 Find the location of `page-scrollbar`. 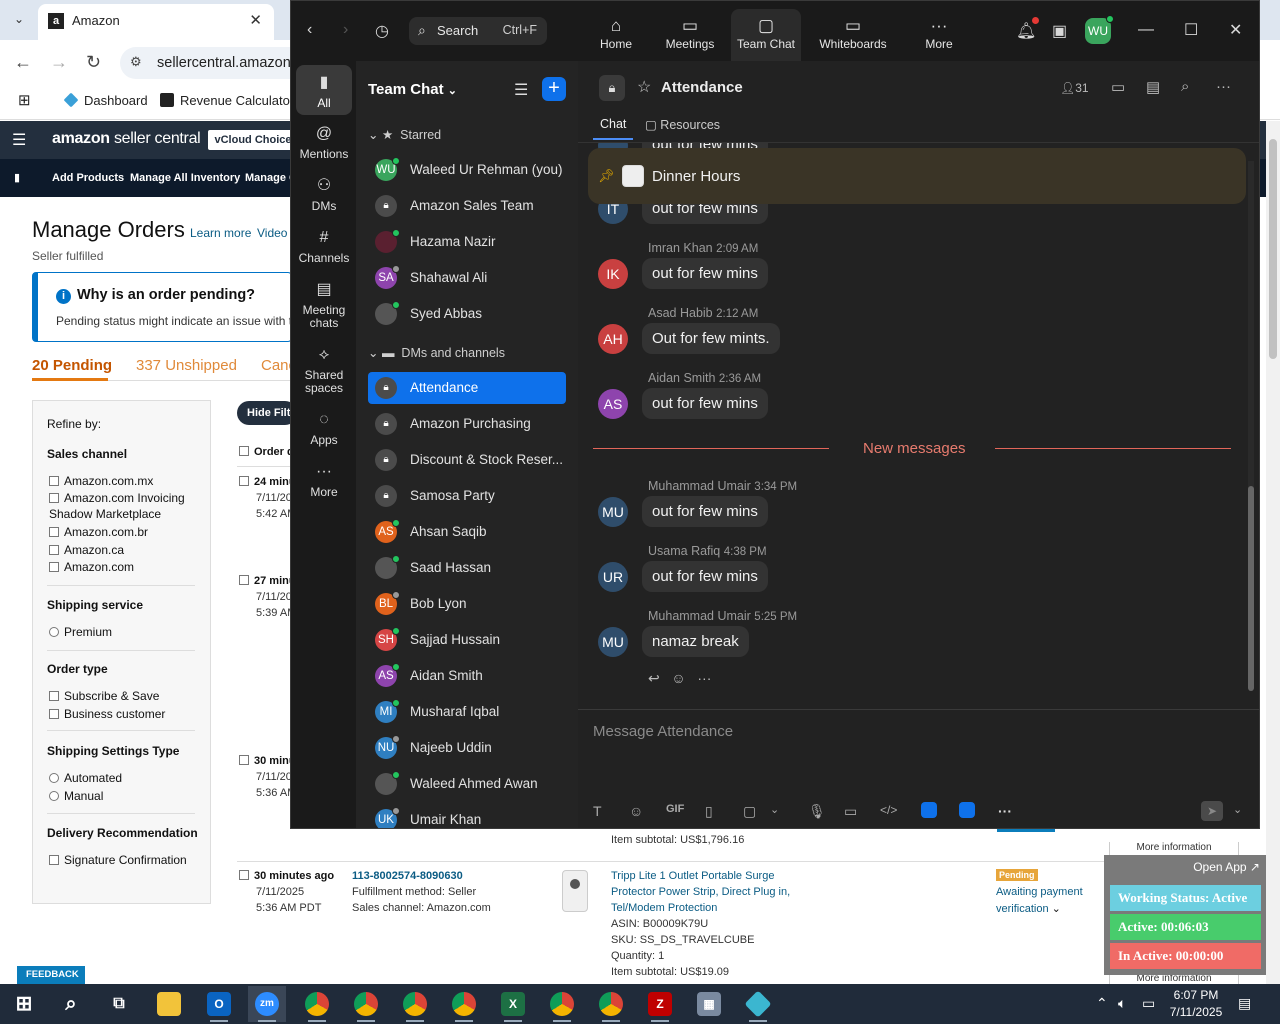

page-scrollbar is located at coordinates (1273, 552).